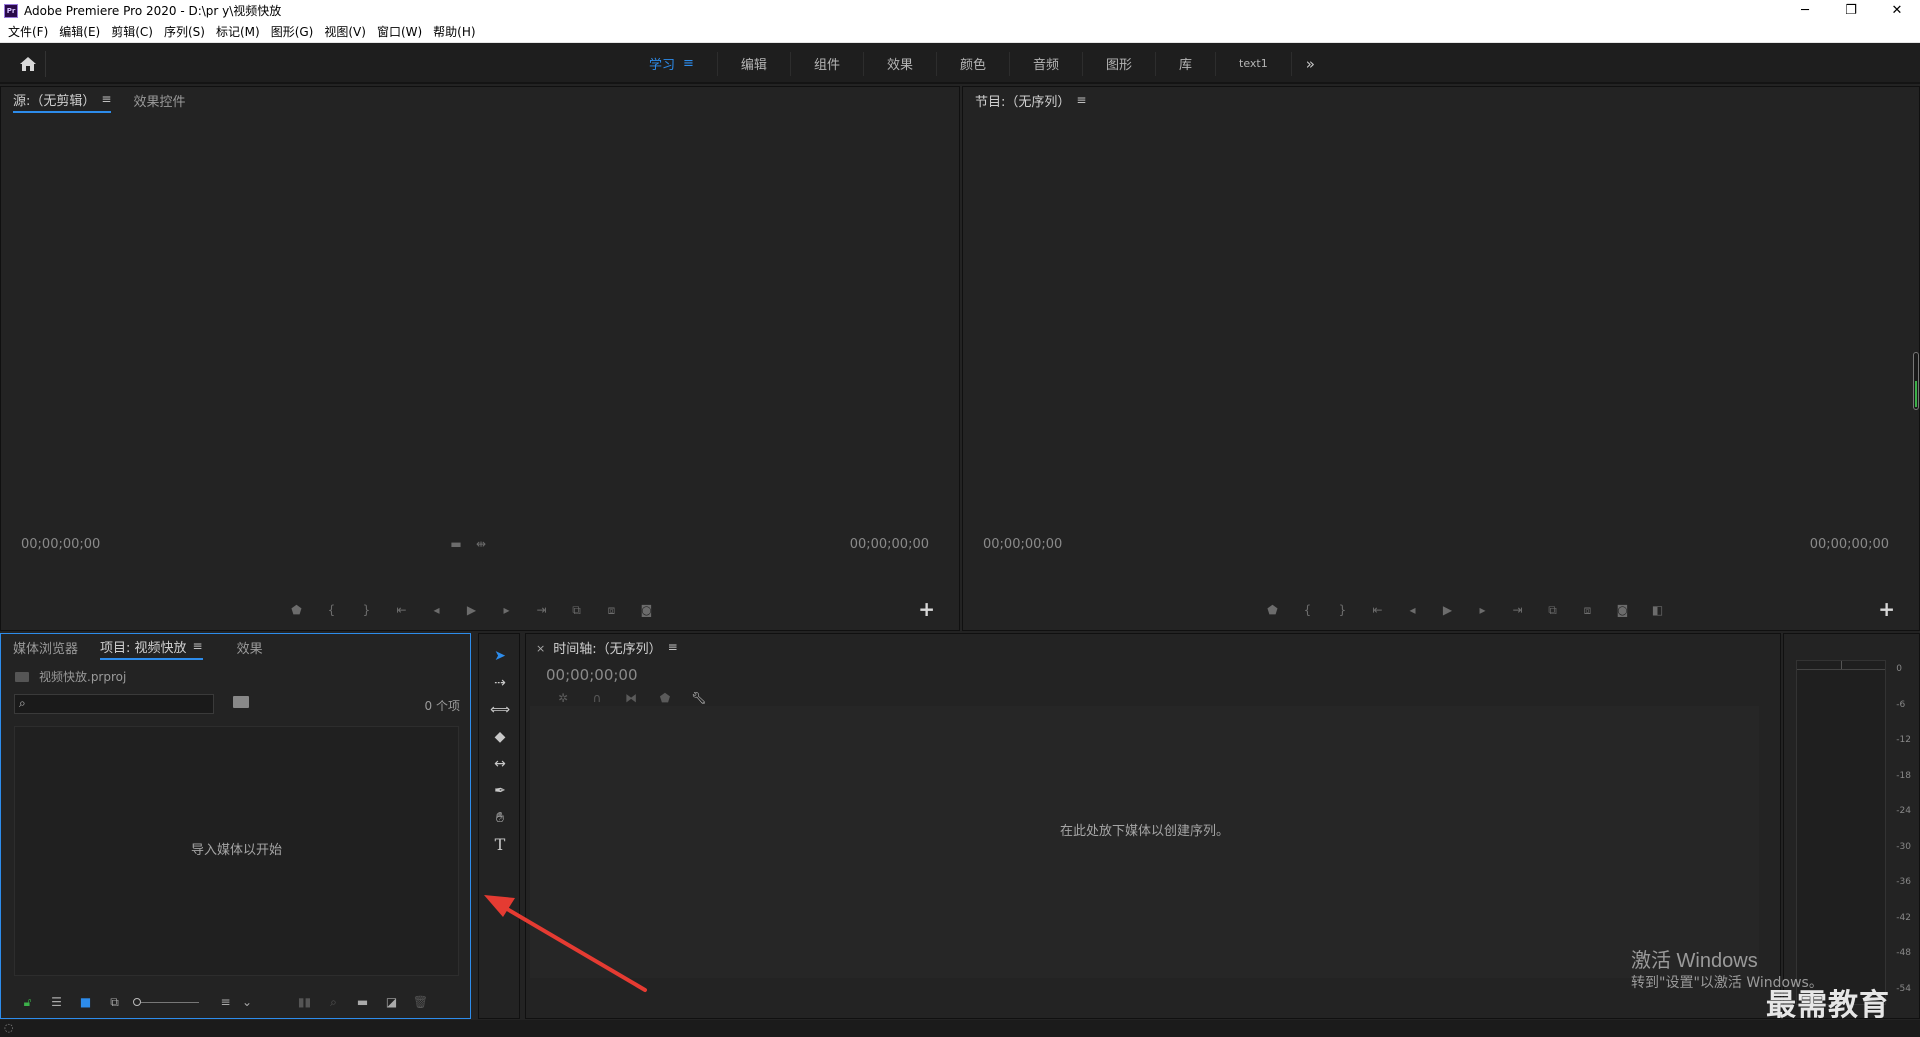  What do you see at coordinates (1046, 63) in the screenshot?
I see `workspace-tab-audio: 音频` at bounding box center [1046, 63].